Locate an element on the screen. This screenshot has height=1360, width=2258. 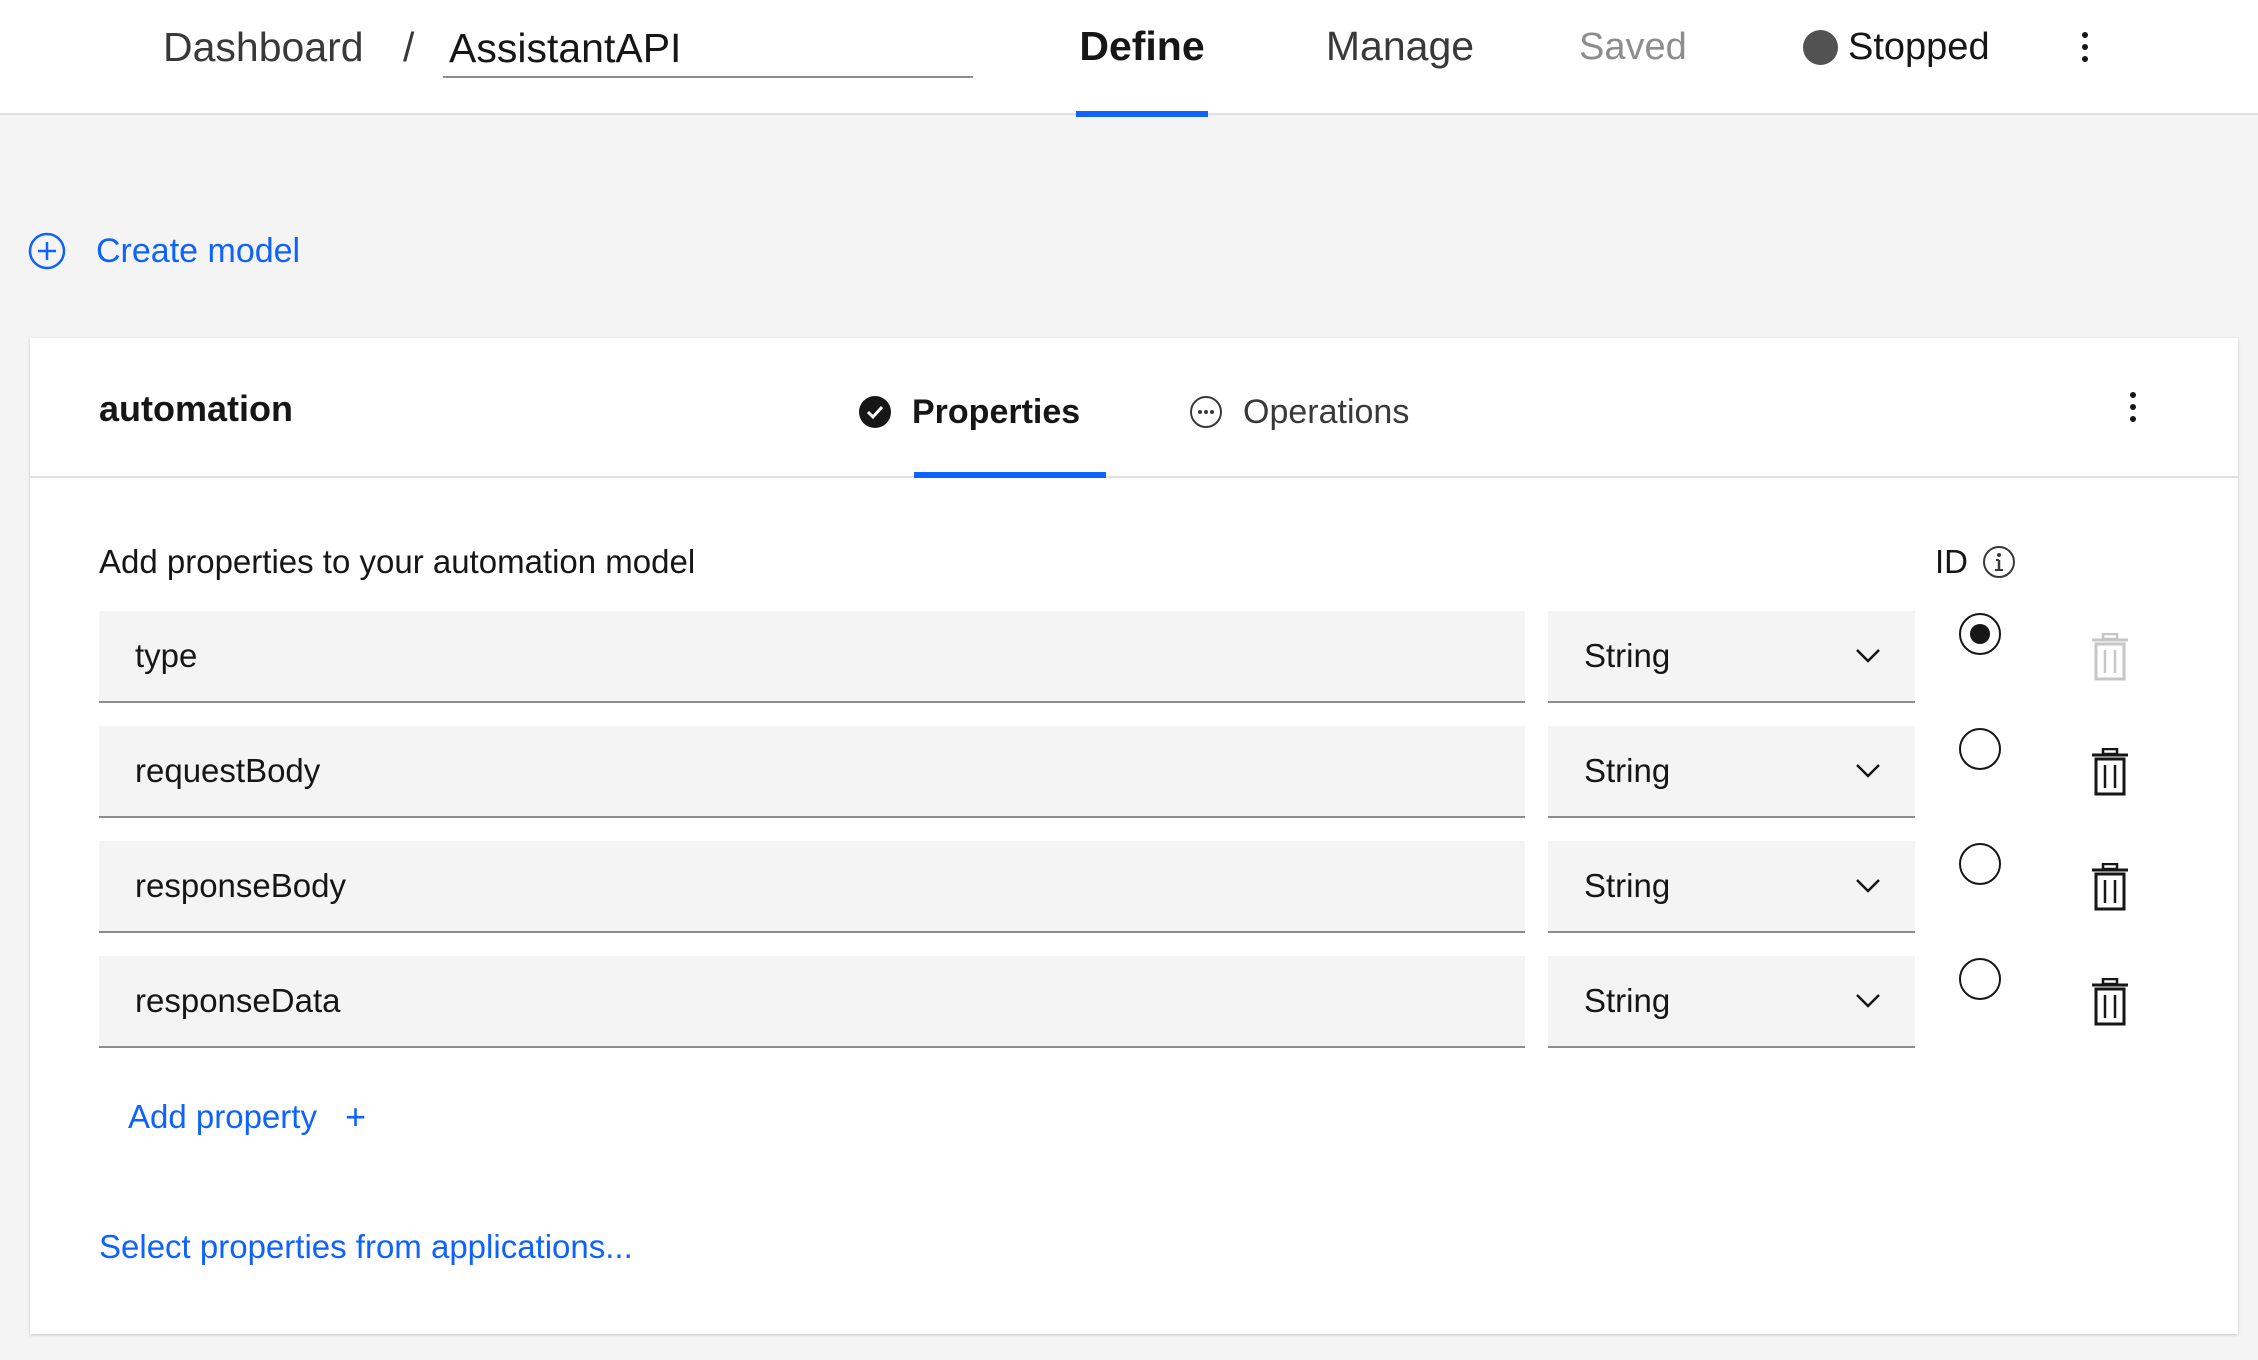
breadcrumb-dashboard: Dashboard is located at coordinates (263, 47).